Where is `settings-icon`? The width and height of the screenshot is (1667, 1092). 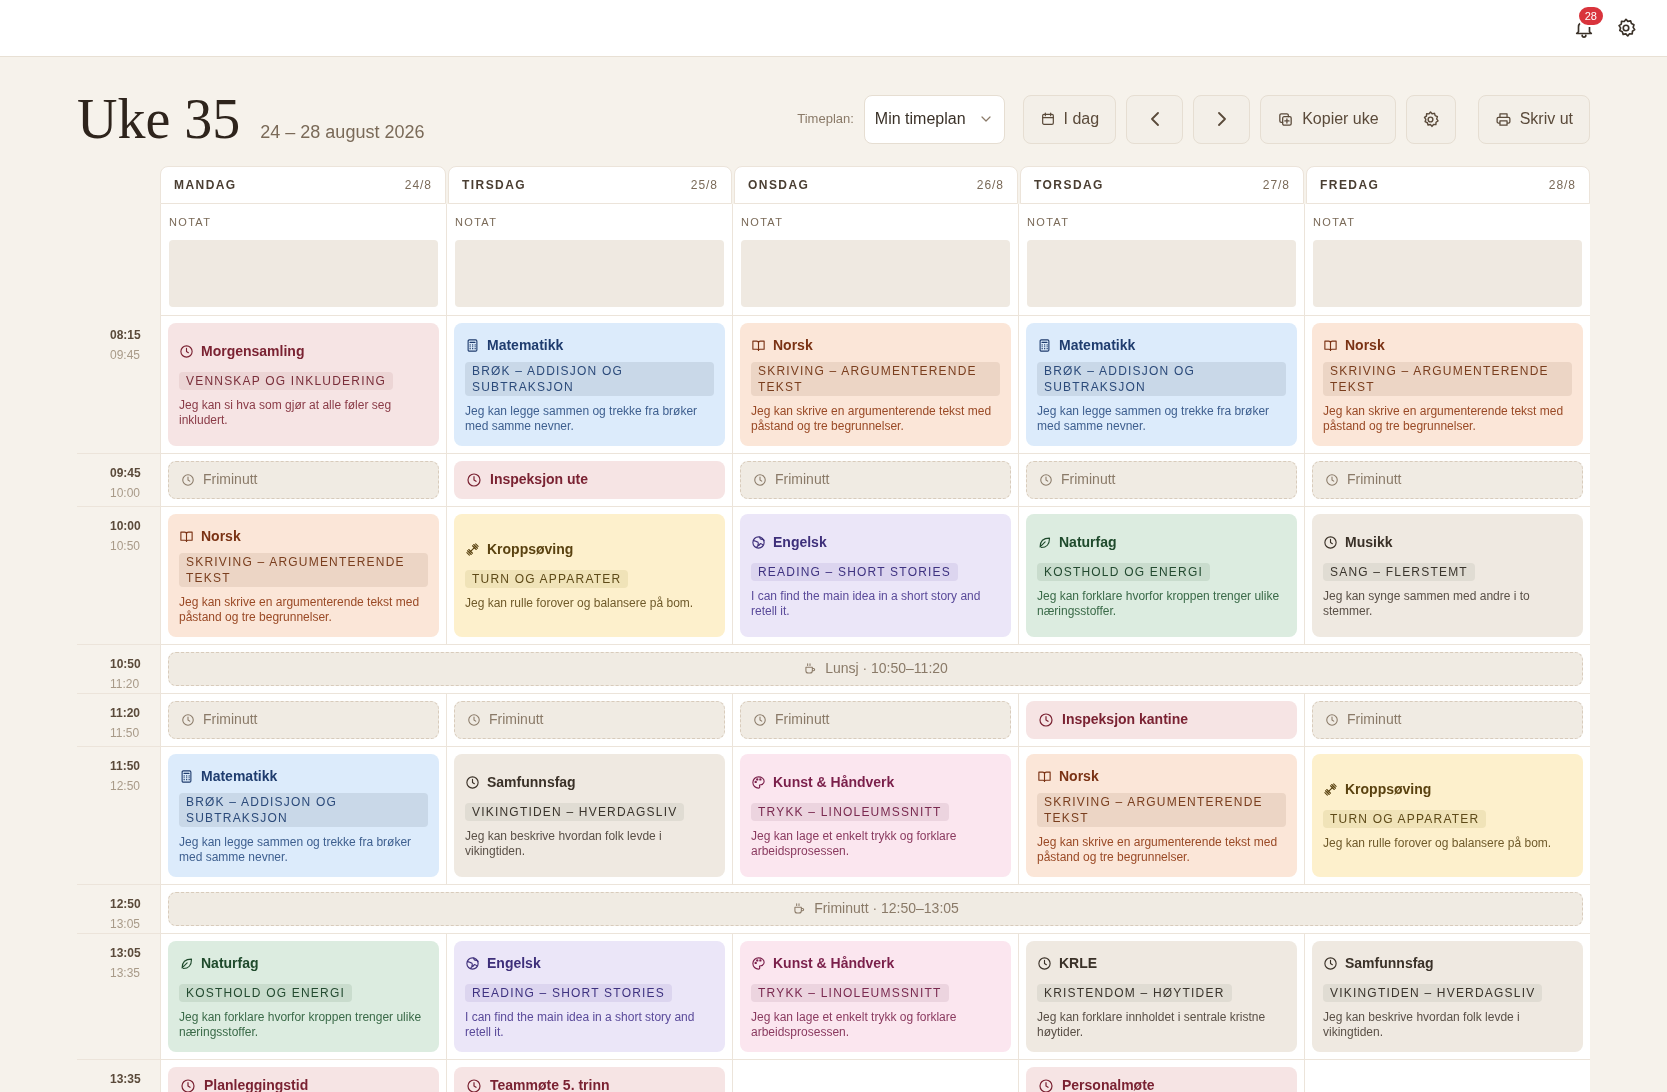 settings-icon is located at coordinates (1626, 28).